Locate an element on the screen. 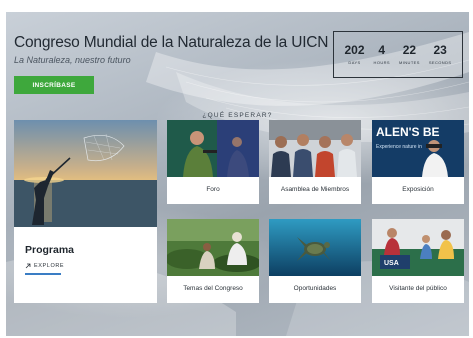 This screenshot has width=473, height=338. countdown-days: 202 DAYS is located at coordinates (354, 54).